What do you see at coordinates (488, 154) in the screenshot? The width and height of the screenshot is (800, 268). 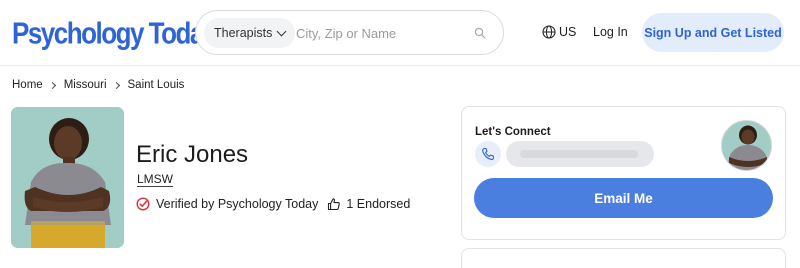 I see `phone-icon` at bounding box center [488, 154].